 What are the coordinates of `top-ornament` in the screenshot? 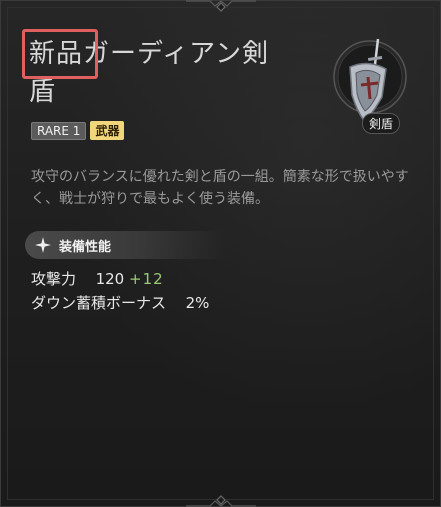 It's located at (220, 6).